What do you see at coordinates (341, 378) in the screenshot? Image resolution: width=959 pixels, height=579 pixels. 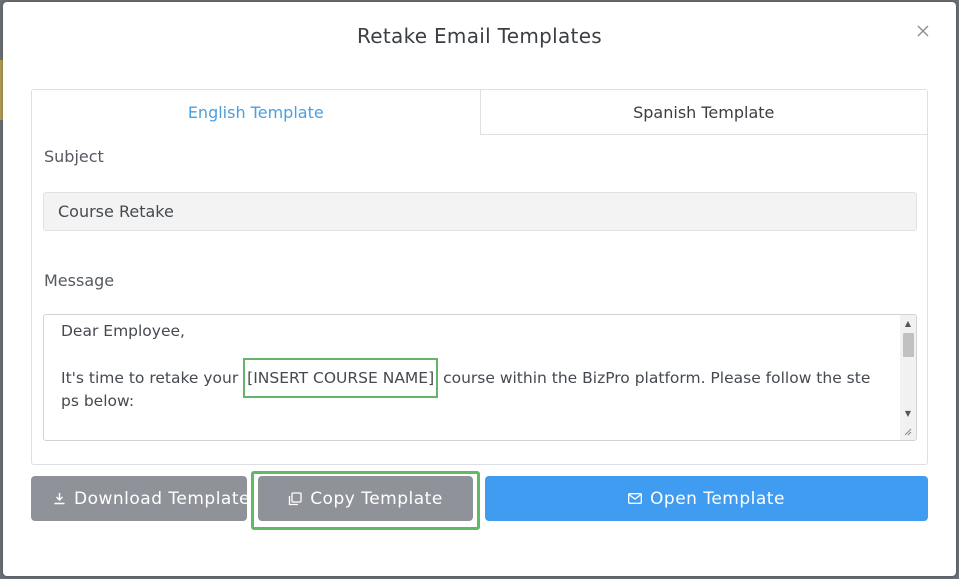 I see `course-name-placeholder: [INSERT COURSE NAME]` at bounding box center [341, 378].